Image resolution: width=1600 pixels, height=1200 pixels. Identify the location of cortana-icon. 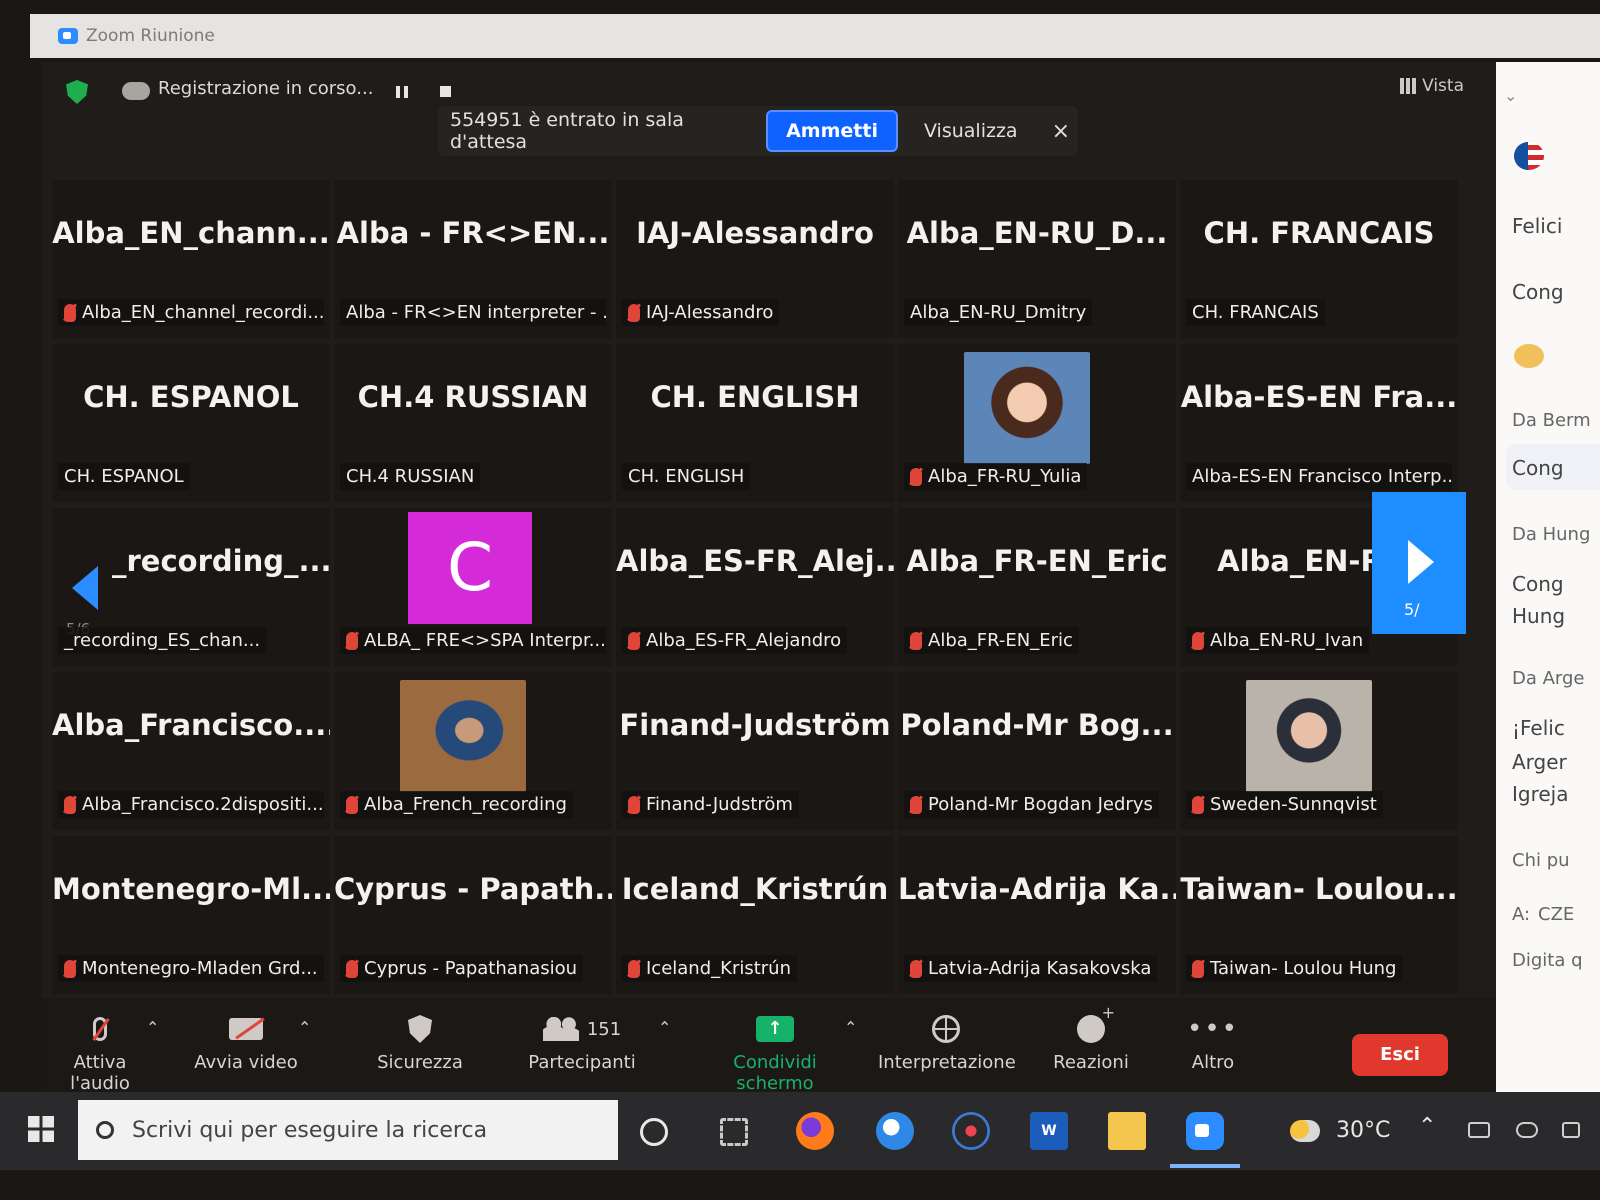
(654, 1132).